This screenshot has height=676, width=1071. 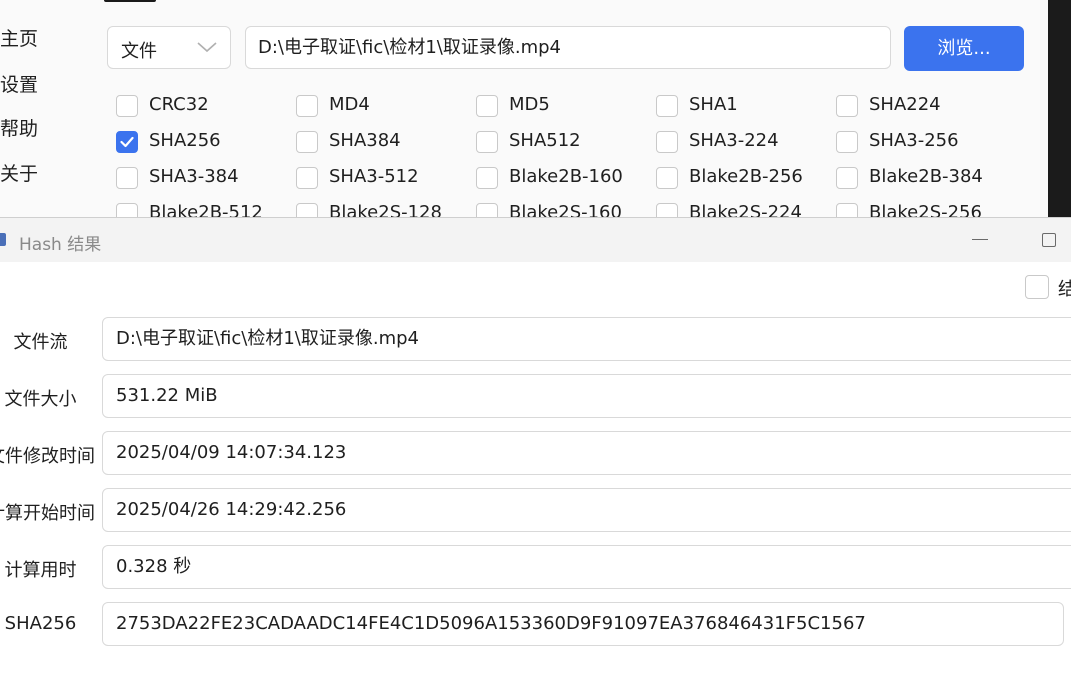 I want to click on minimize-icon, so click(x=980, y=239).